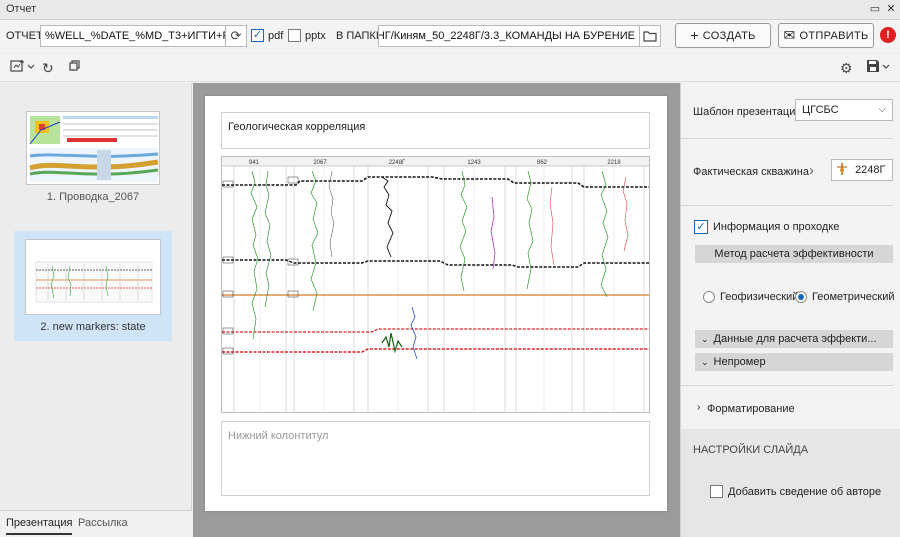 This screenshot has width=900, height=537. What do you see at coordinates (789, 35) in the screenshot?
I see `mail-icon: ✉` at bounding box center [789, 35].